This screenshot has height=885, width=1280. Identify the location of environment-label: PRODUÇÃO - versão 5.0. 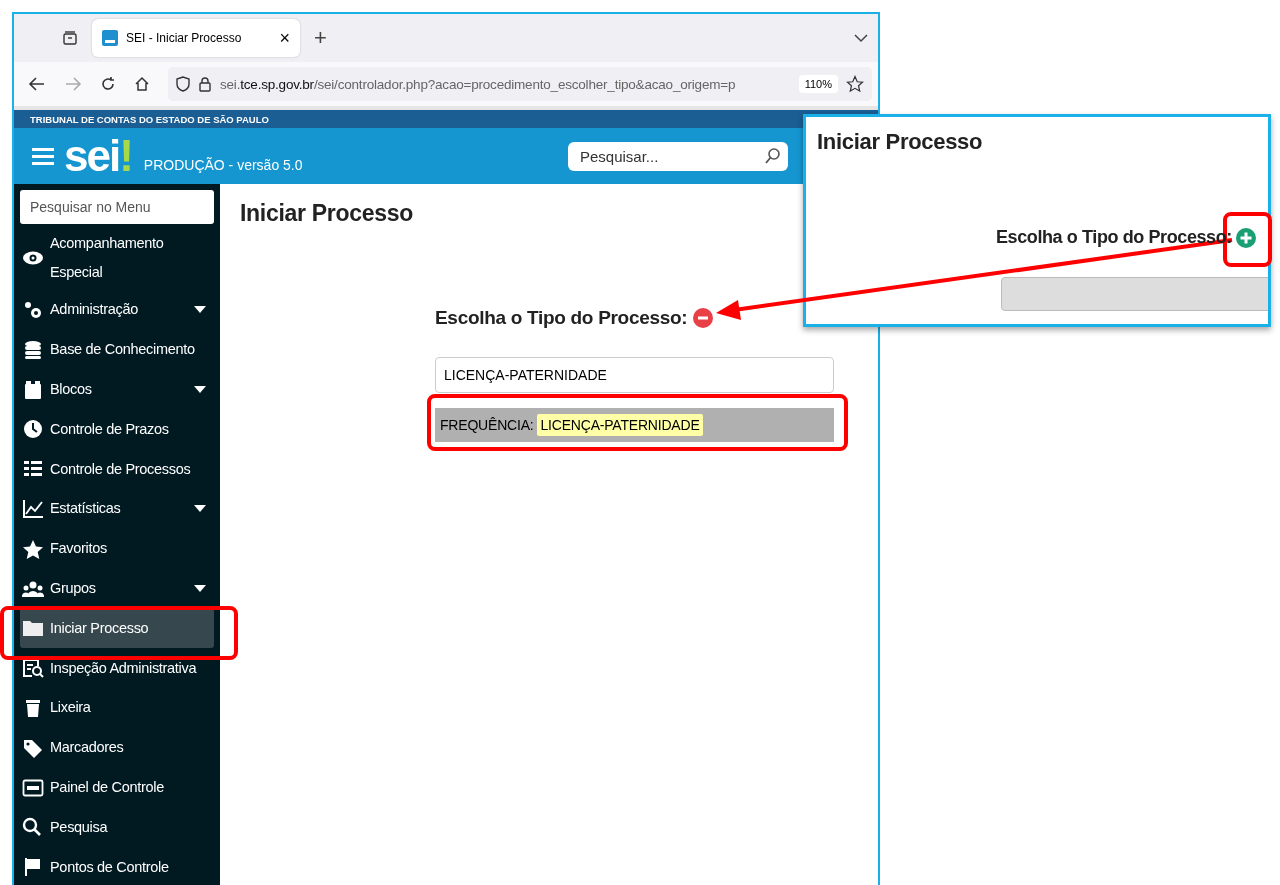
(223, 165).